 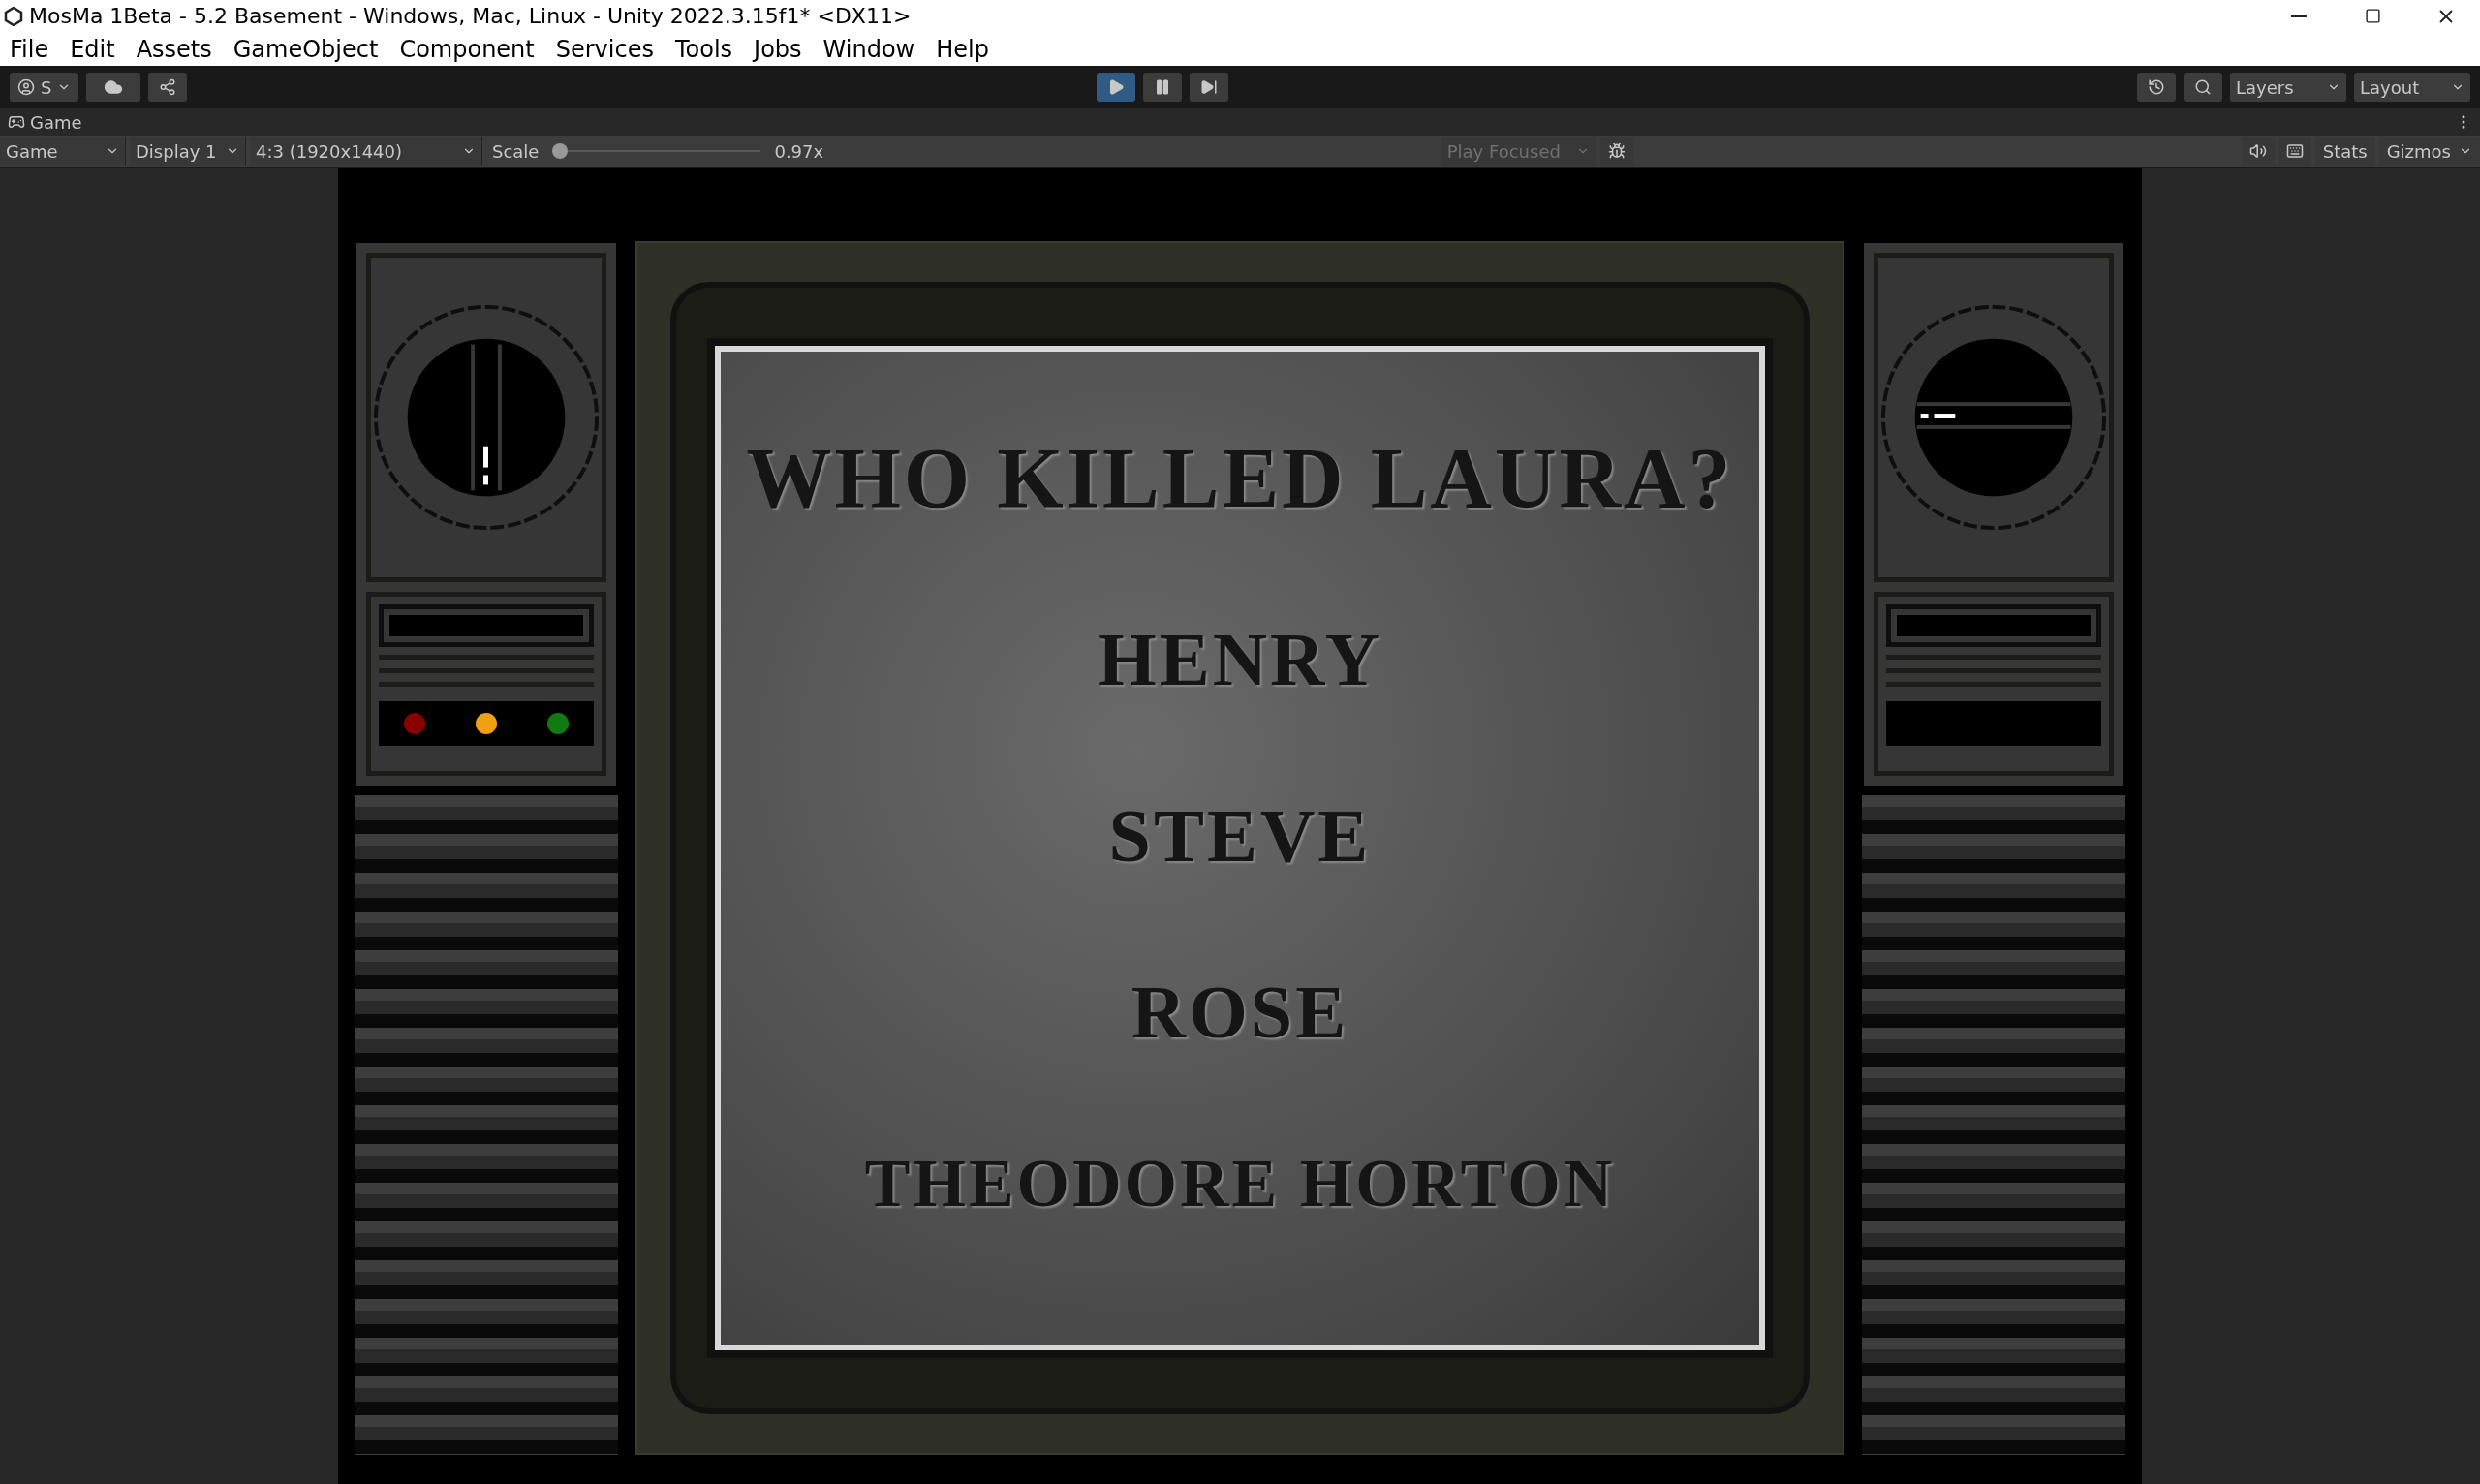 What do you see at coordinates (703, 49) in the screenshot?
I see `menu-item: Tools` at bounding box center [703, 49].